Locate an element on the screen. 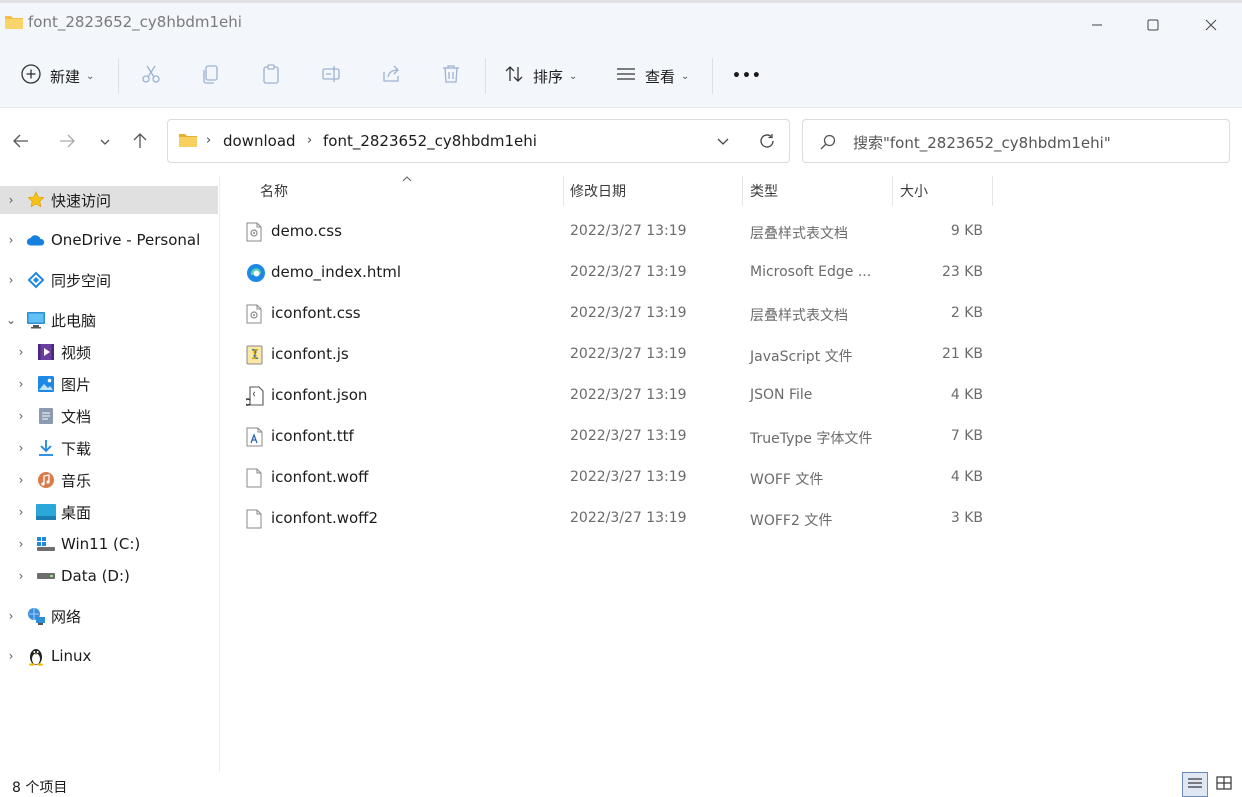 The height and width of the screenshot is (797, 1242). column-header-type: 类型 is located at coordinates (817, 191).